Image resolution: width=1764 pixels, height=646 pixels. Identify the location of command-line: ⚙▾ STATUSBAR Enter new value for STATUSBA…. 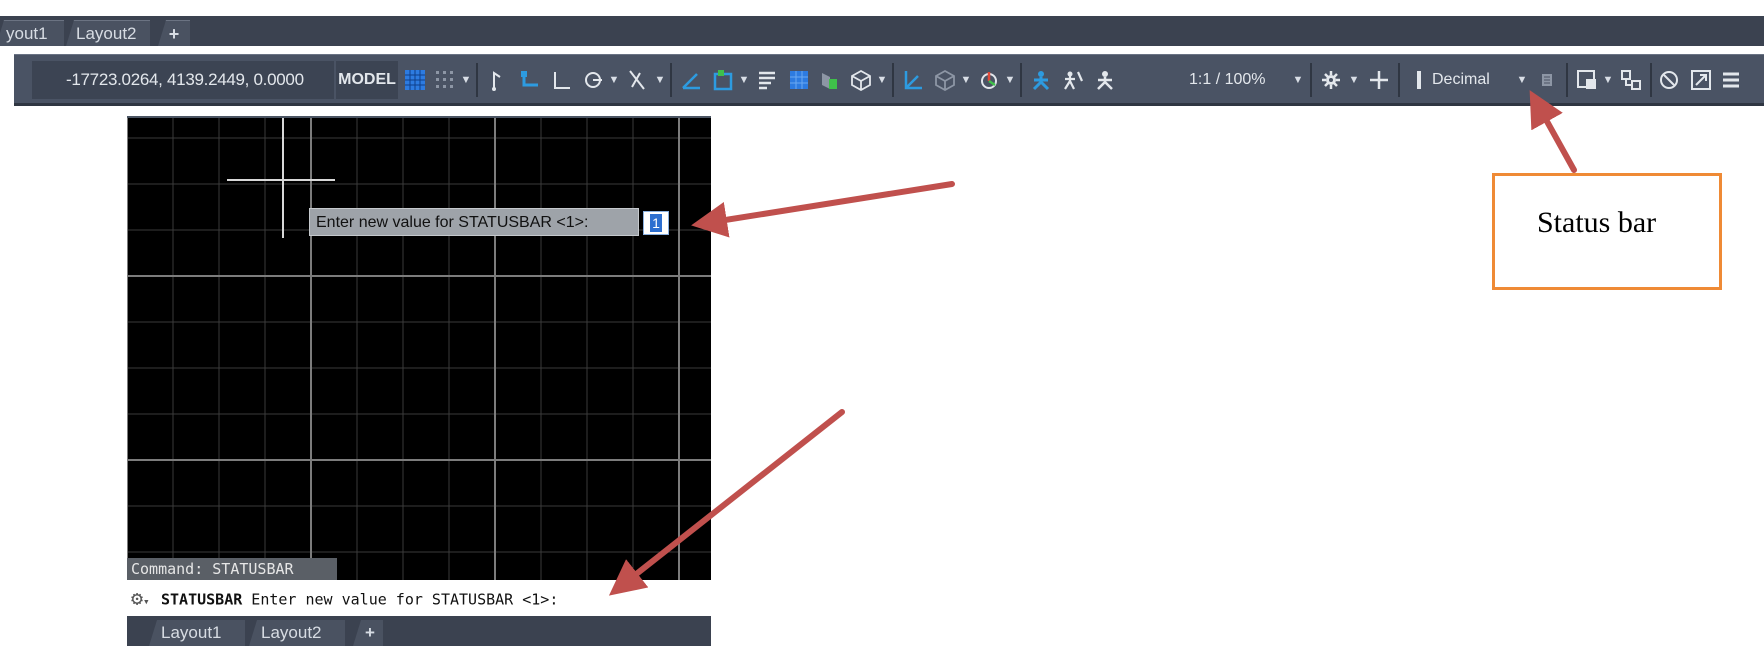
(419, 598).